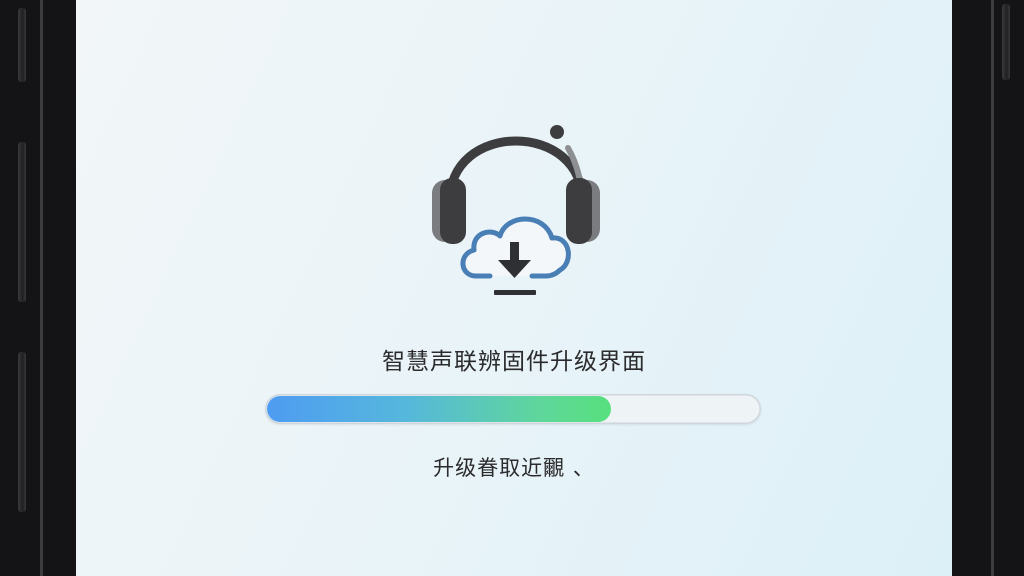 The image size is (1024, 576). Describe the element at coordinates (22, 222) in the screenshot. I see `volume-up-button` at that location.